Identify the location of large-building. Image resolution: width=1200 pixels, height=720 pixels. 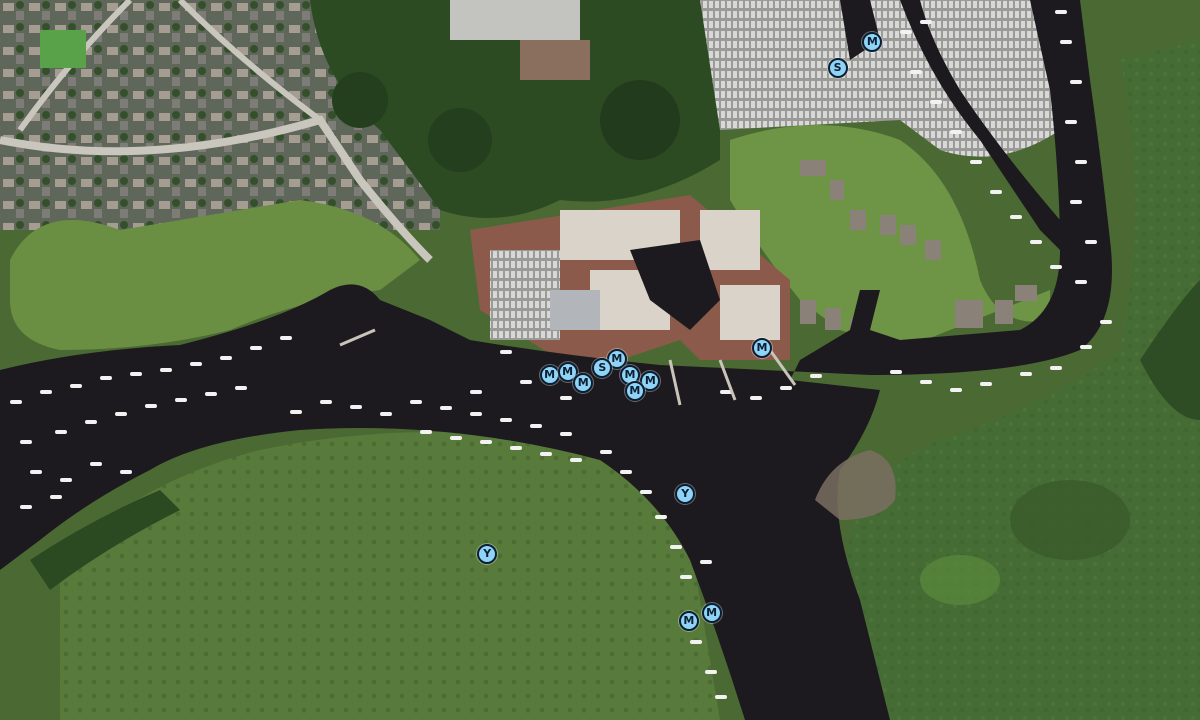
(515, 20).